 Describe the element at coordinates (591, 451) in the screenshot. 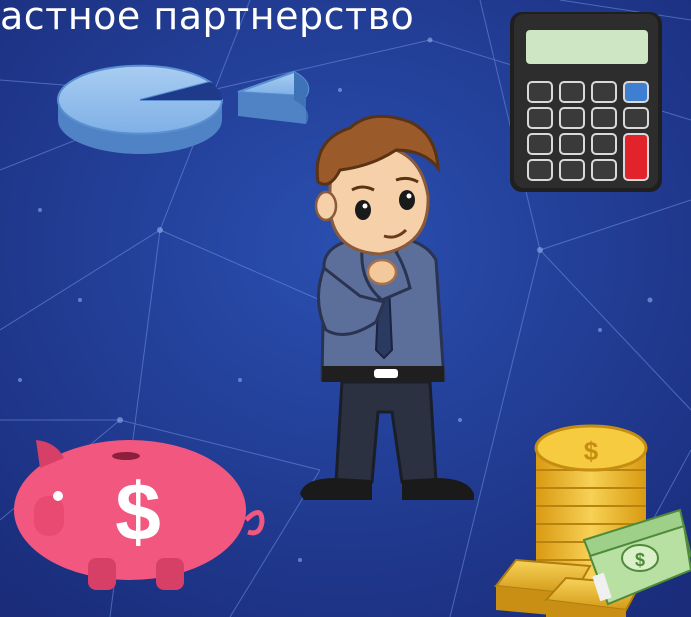

I see `coin-dollar-sign: $` at that location.